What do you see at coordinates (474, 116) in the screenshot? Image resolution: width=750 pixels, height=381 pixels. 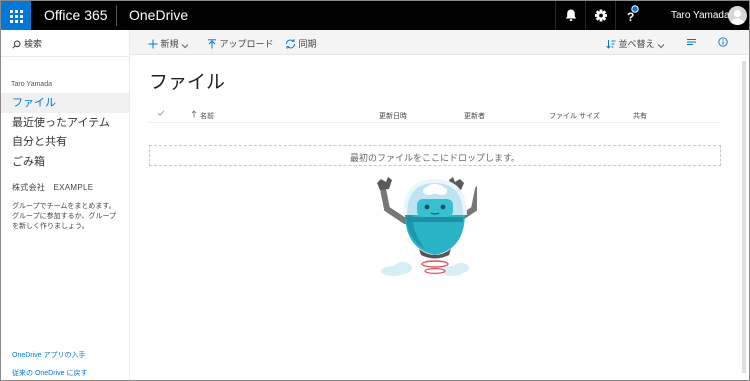 I see `column-header-modified-by: 更新者` at bounding box center [474, 116].